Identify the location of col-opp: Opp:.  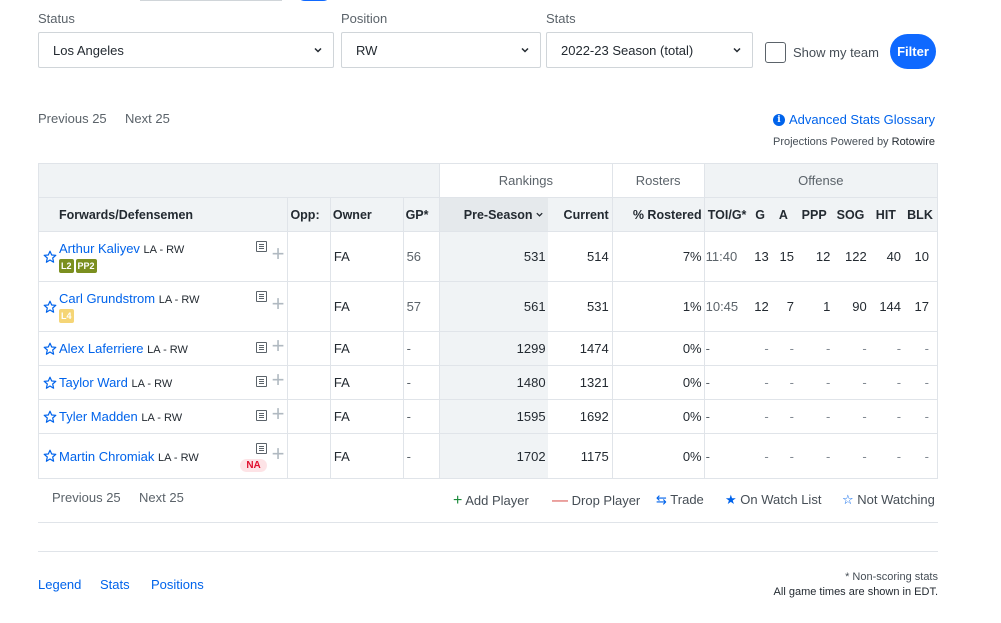
(309, 214).